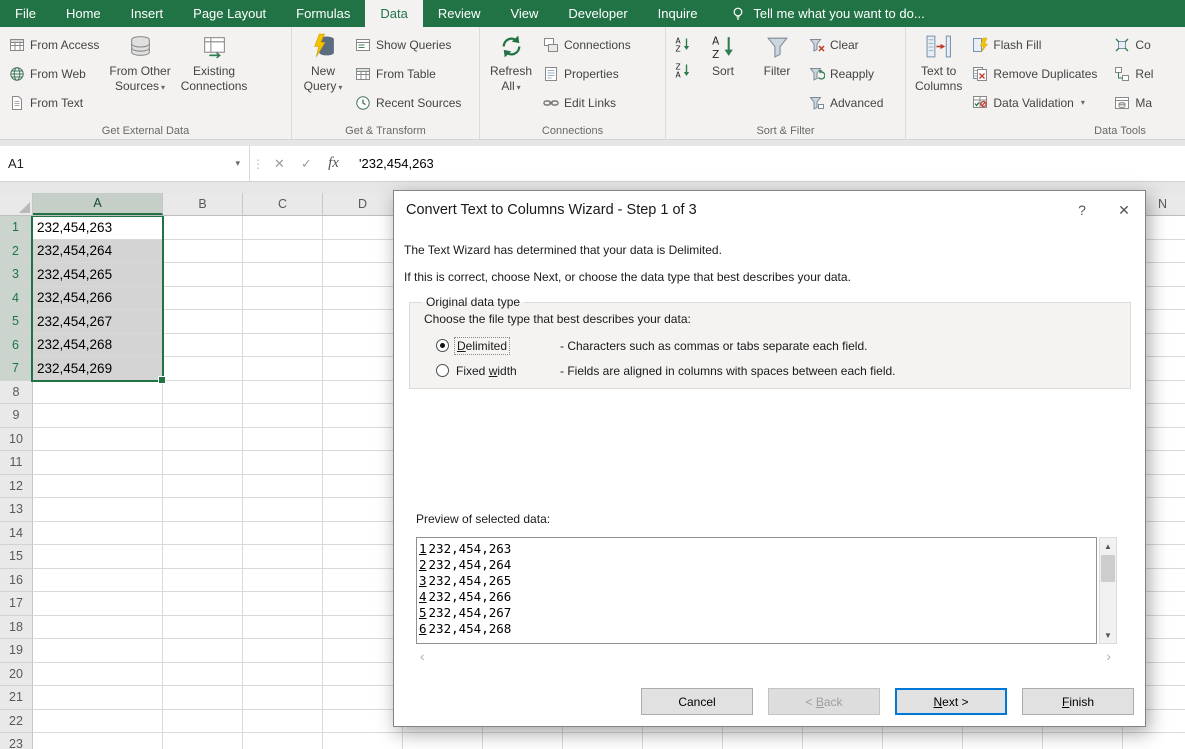 This screenshot has width=1185, height=749. What do you see at coordinates (203, 275) in the screenshot?
I see `cell-B3` at bounding box center [203, 275].